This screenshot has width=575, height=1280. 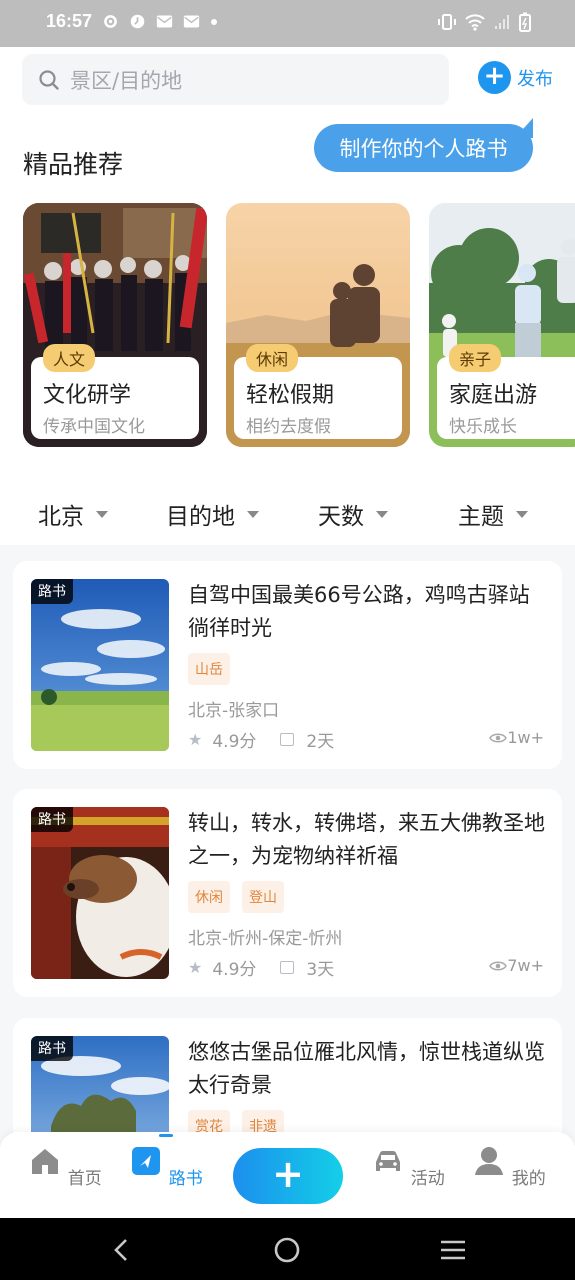 What do you see at coordinates (535, 79) in the screenshot?
I see `publish-label: 发布` at bounding box center [535, 79].